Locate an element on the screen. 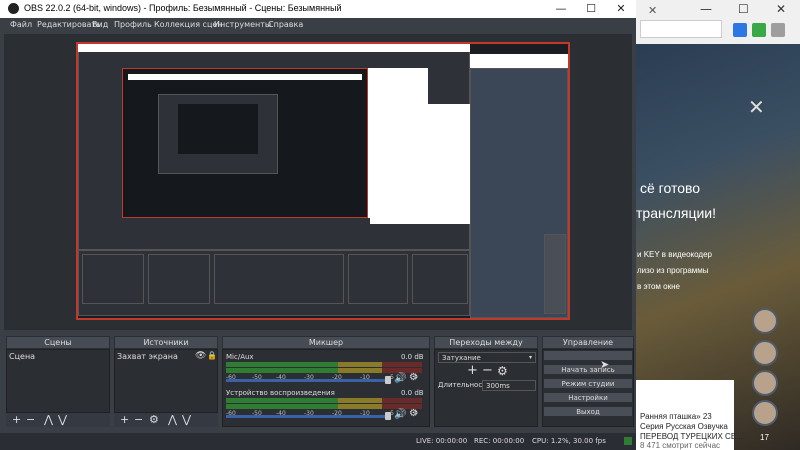  transition-select: Затухание ▾ is located at coordinates (487, 357).